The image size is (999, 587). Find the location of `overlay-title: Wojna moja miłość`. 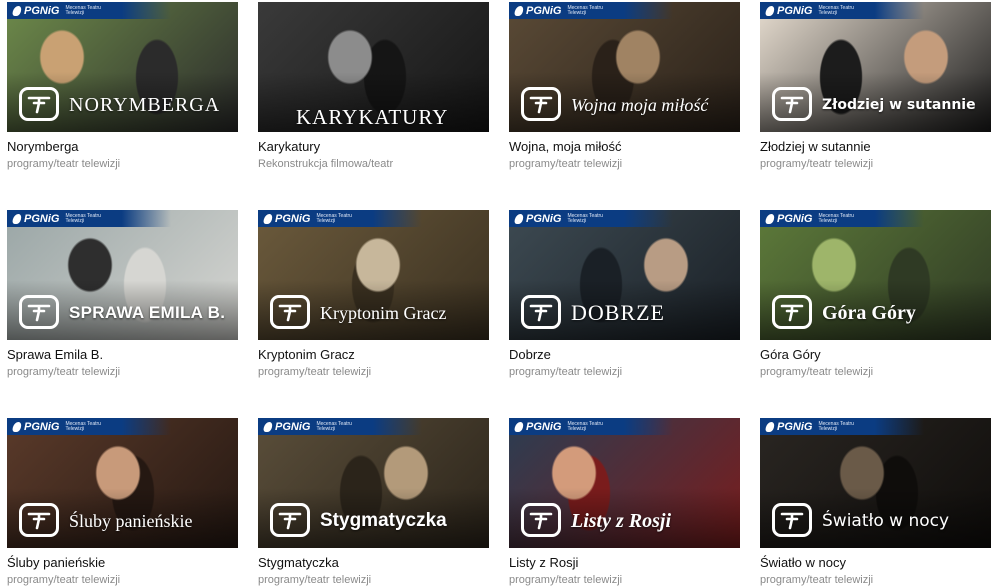

overlay-title: Wojna moja miłość is located at coordinates (640, 104).